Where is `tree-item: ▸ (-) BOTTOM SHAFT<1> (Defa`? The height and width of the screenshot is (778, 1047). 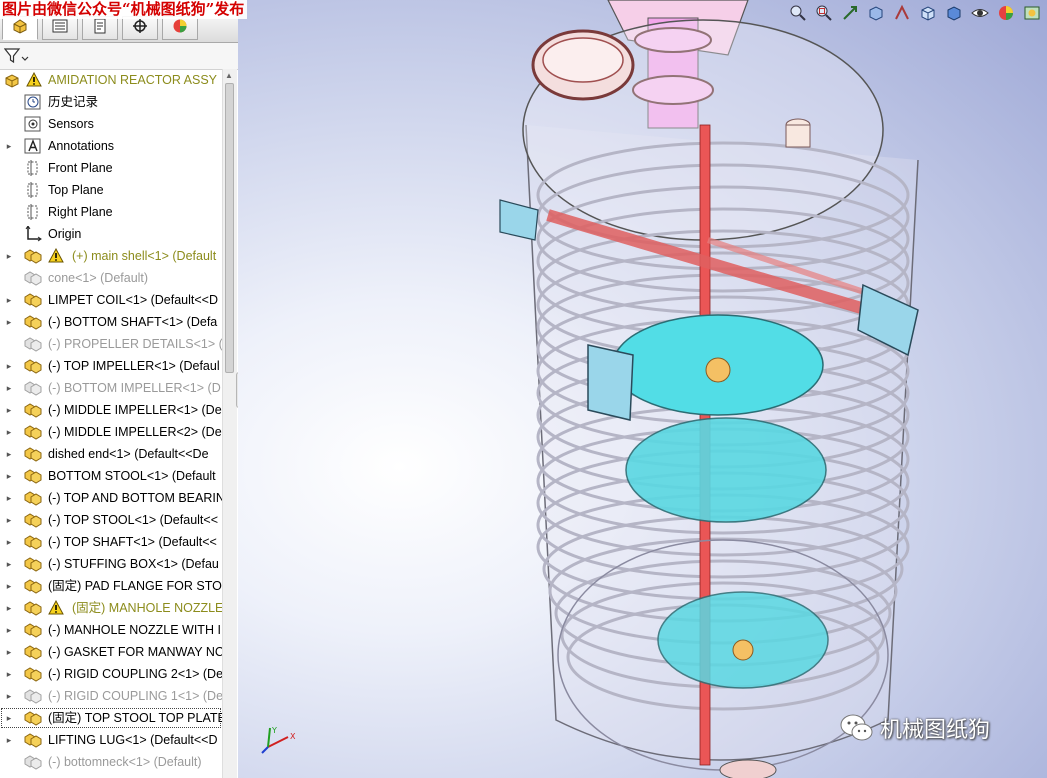 tree-item: ▸ (-) BOTTOM SHAFT<1> (Defa is located at coordinates (111, 322).